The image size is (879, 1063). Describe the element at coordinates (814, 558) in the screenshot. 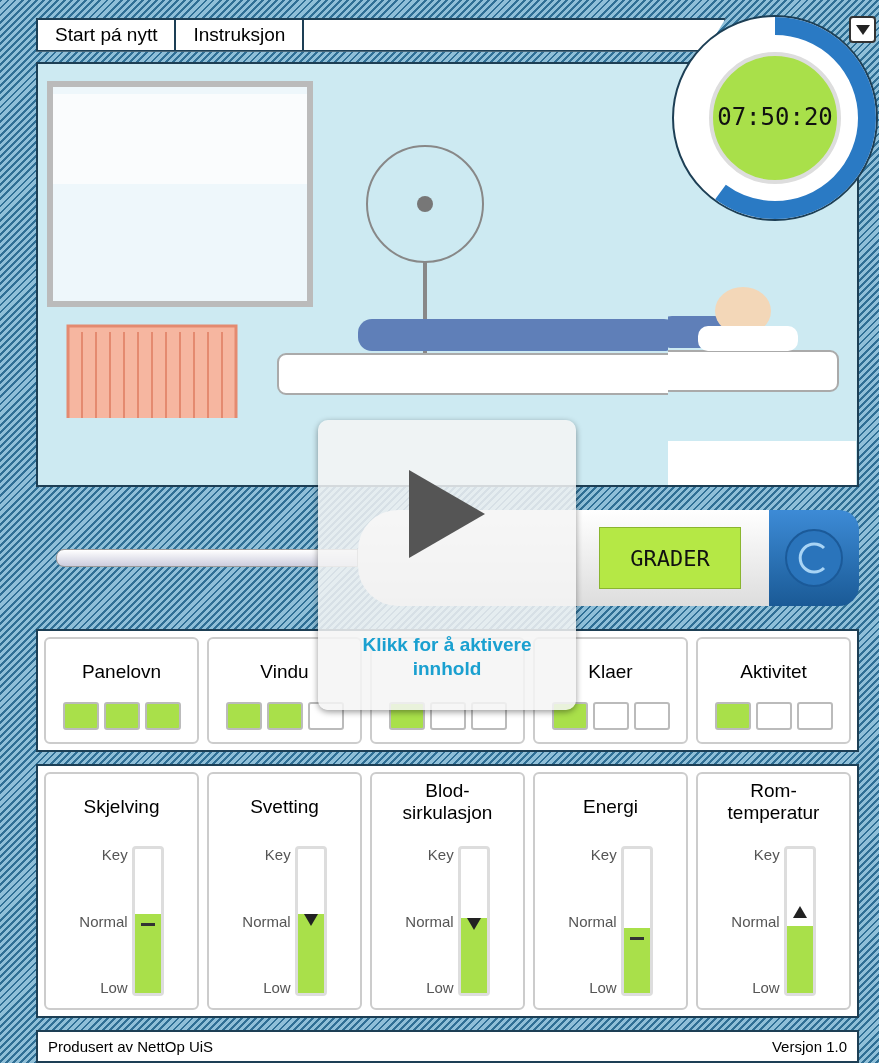

I see `reset-icon` at that location.